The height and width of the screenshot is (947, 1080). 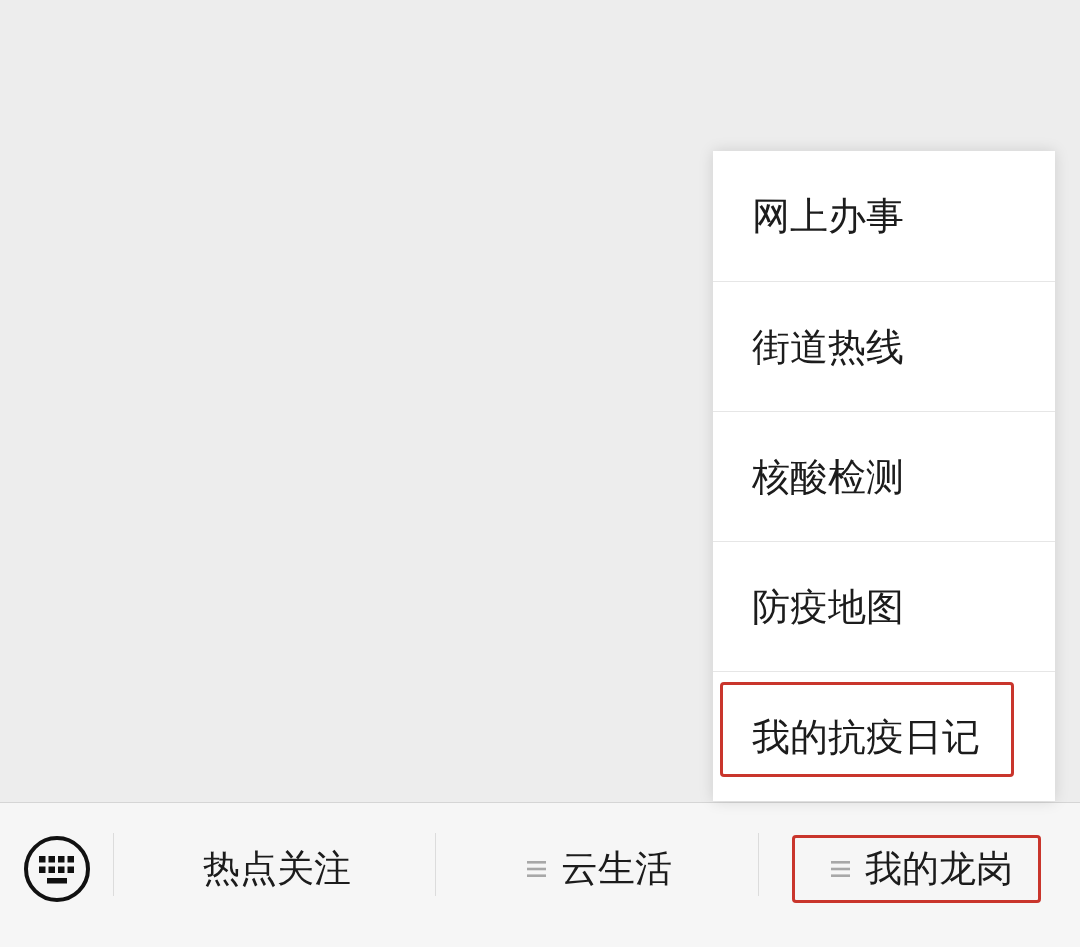 I want to click on menu-item: 核酸检测, so click(x=884, y=476).